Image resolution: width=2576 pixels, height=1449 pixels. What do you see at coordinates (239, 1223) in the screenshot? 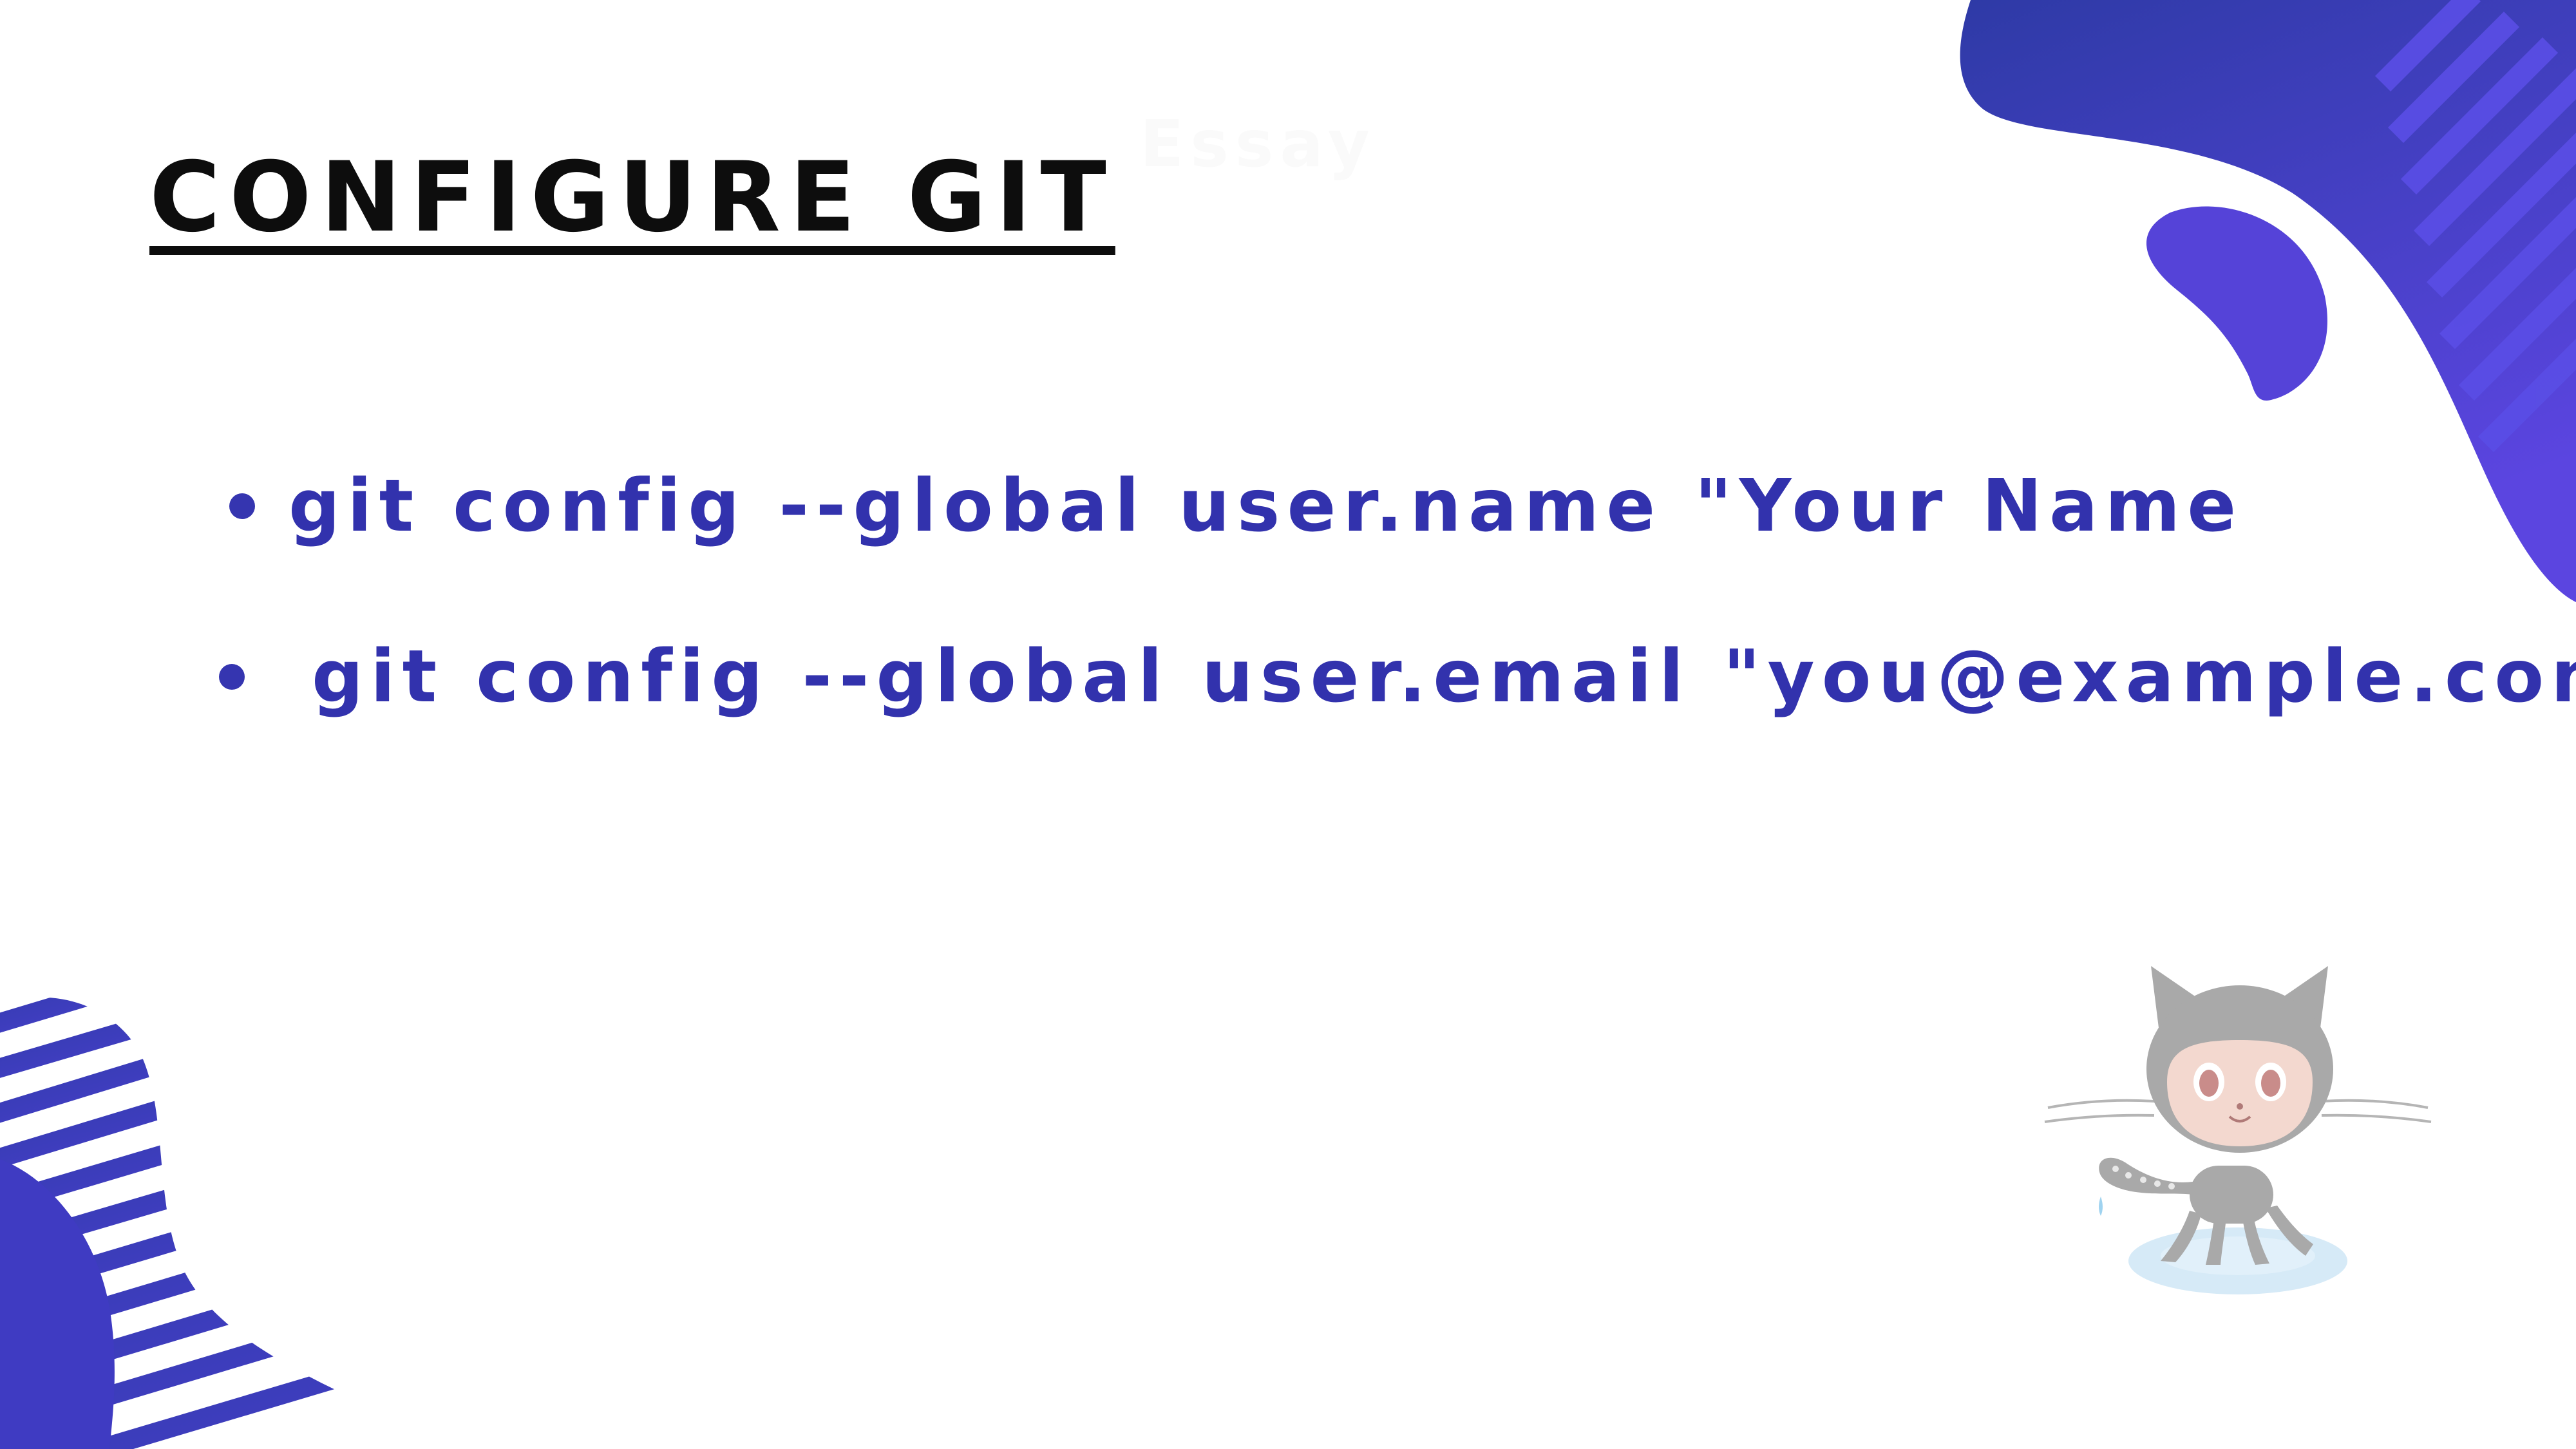
I see `bottom-left-wave` at bounding box center [239, 1223].